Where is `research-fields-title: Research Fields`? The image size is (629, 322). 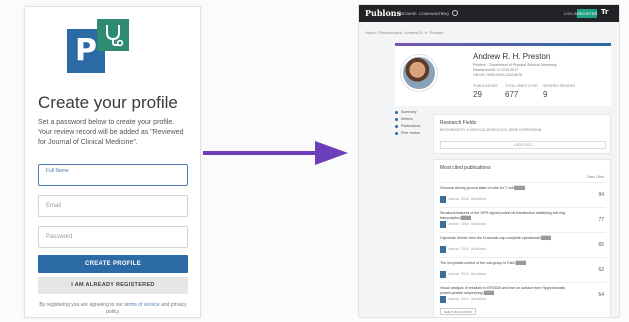 research-fields-title: Research Fields is located at coordinates (458, 123).